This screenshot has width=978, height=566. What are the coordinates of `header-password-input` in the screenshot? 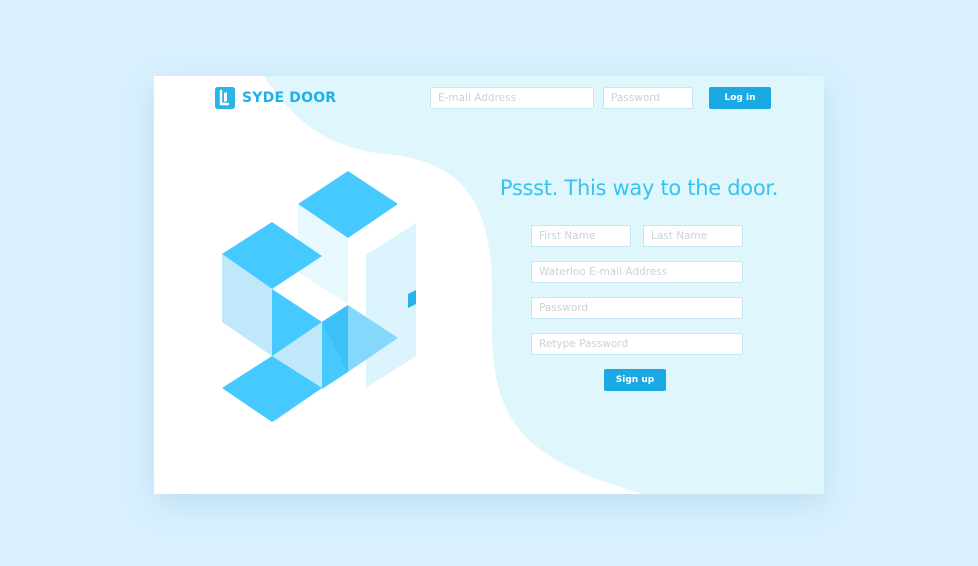 It's located at (648, 98).